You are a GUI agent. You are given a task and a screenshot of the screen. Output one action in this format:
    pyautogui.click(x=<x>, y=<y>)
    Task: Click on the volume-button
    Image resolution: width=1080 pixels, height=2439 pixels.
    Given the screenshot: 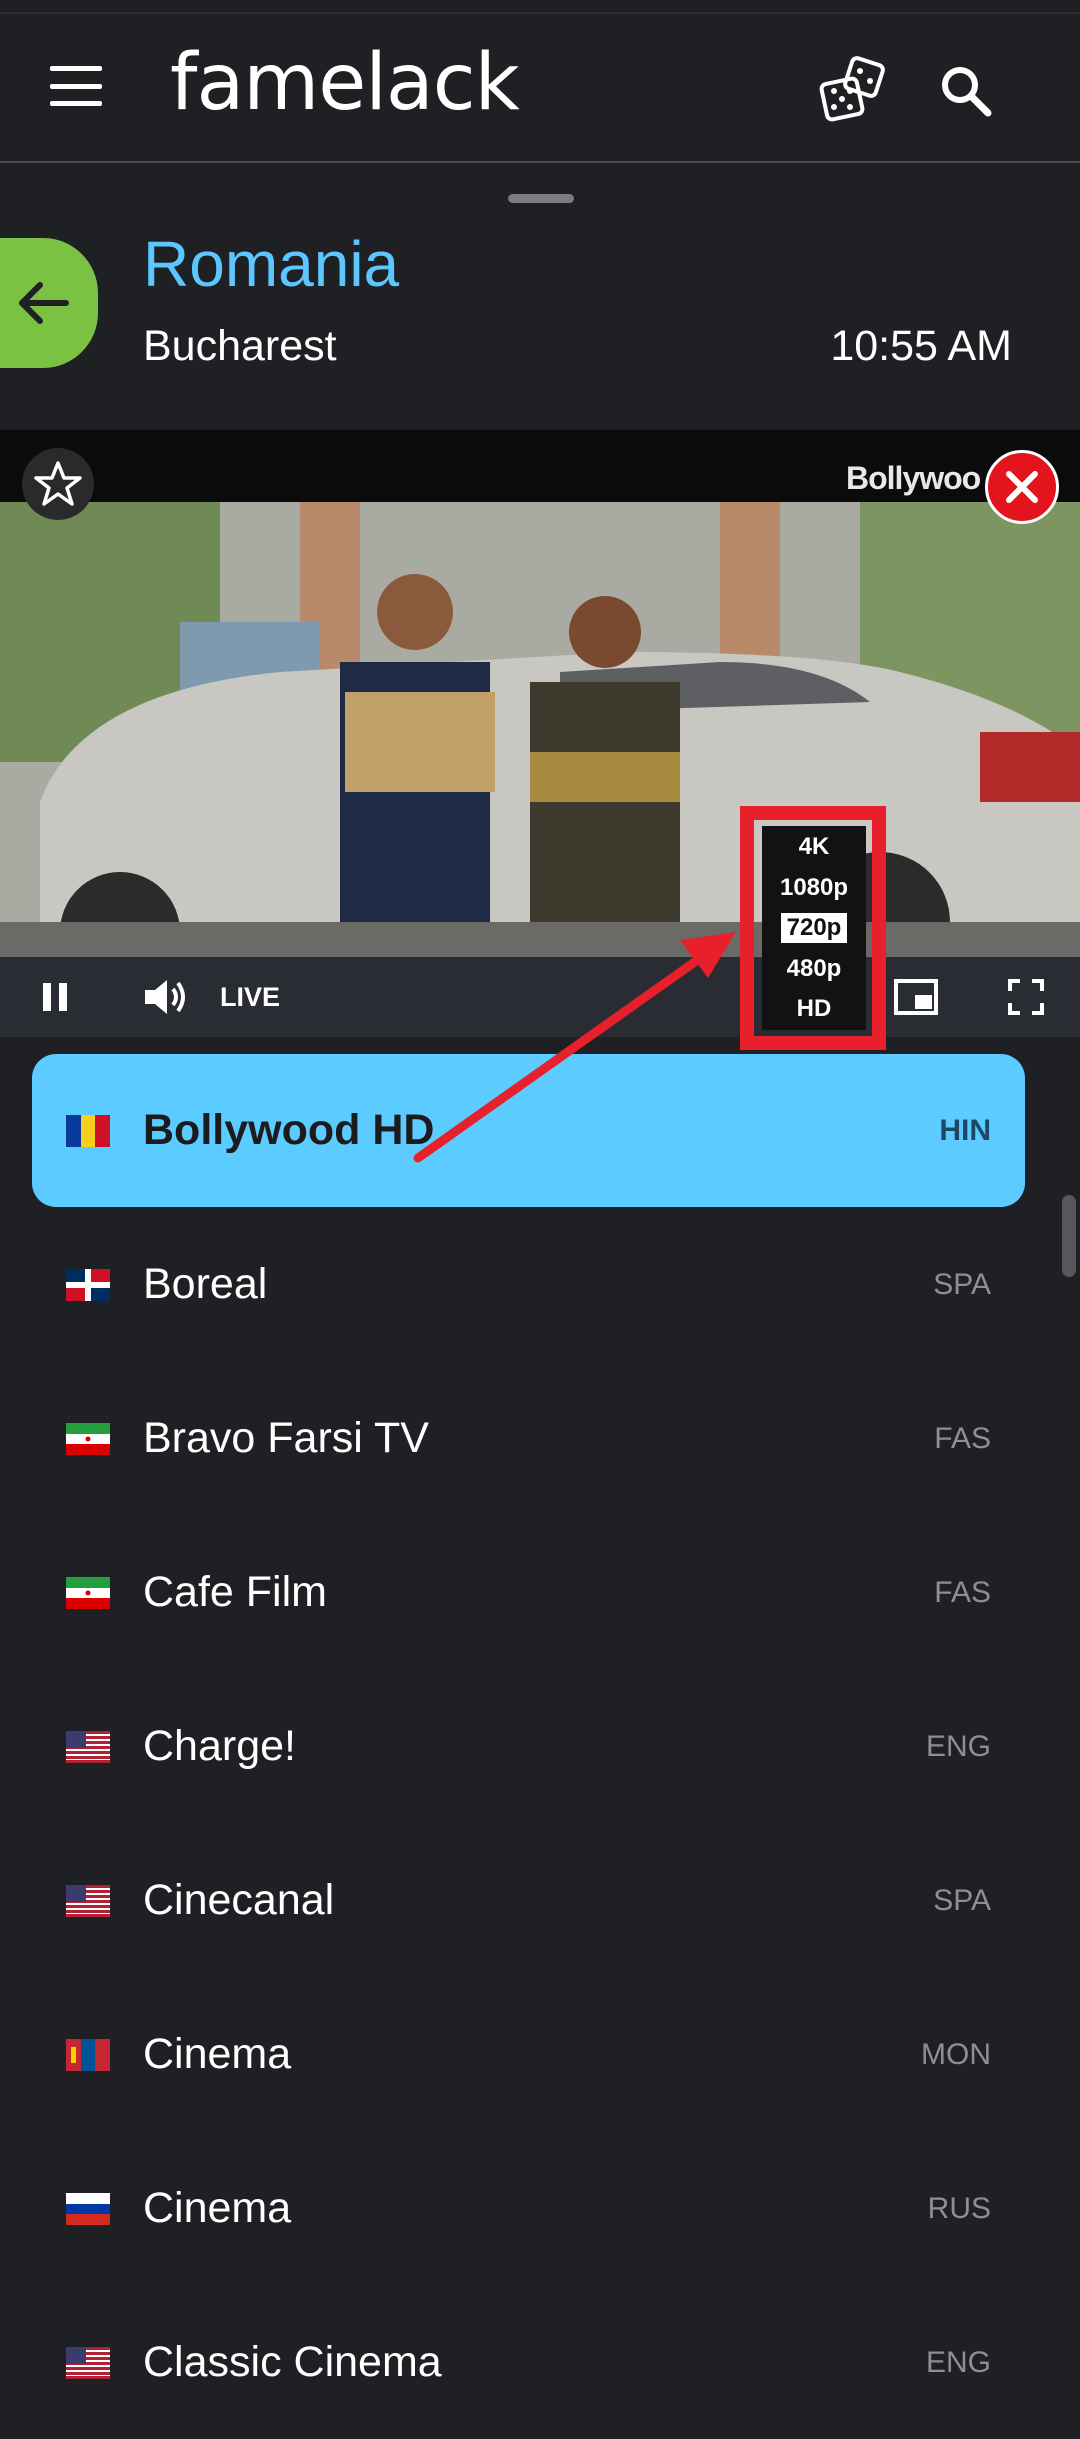 What is the action you would take?
    pyautogui.click(x=166, y=997)
    